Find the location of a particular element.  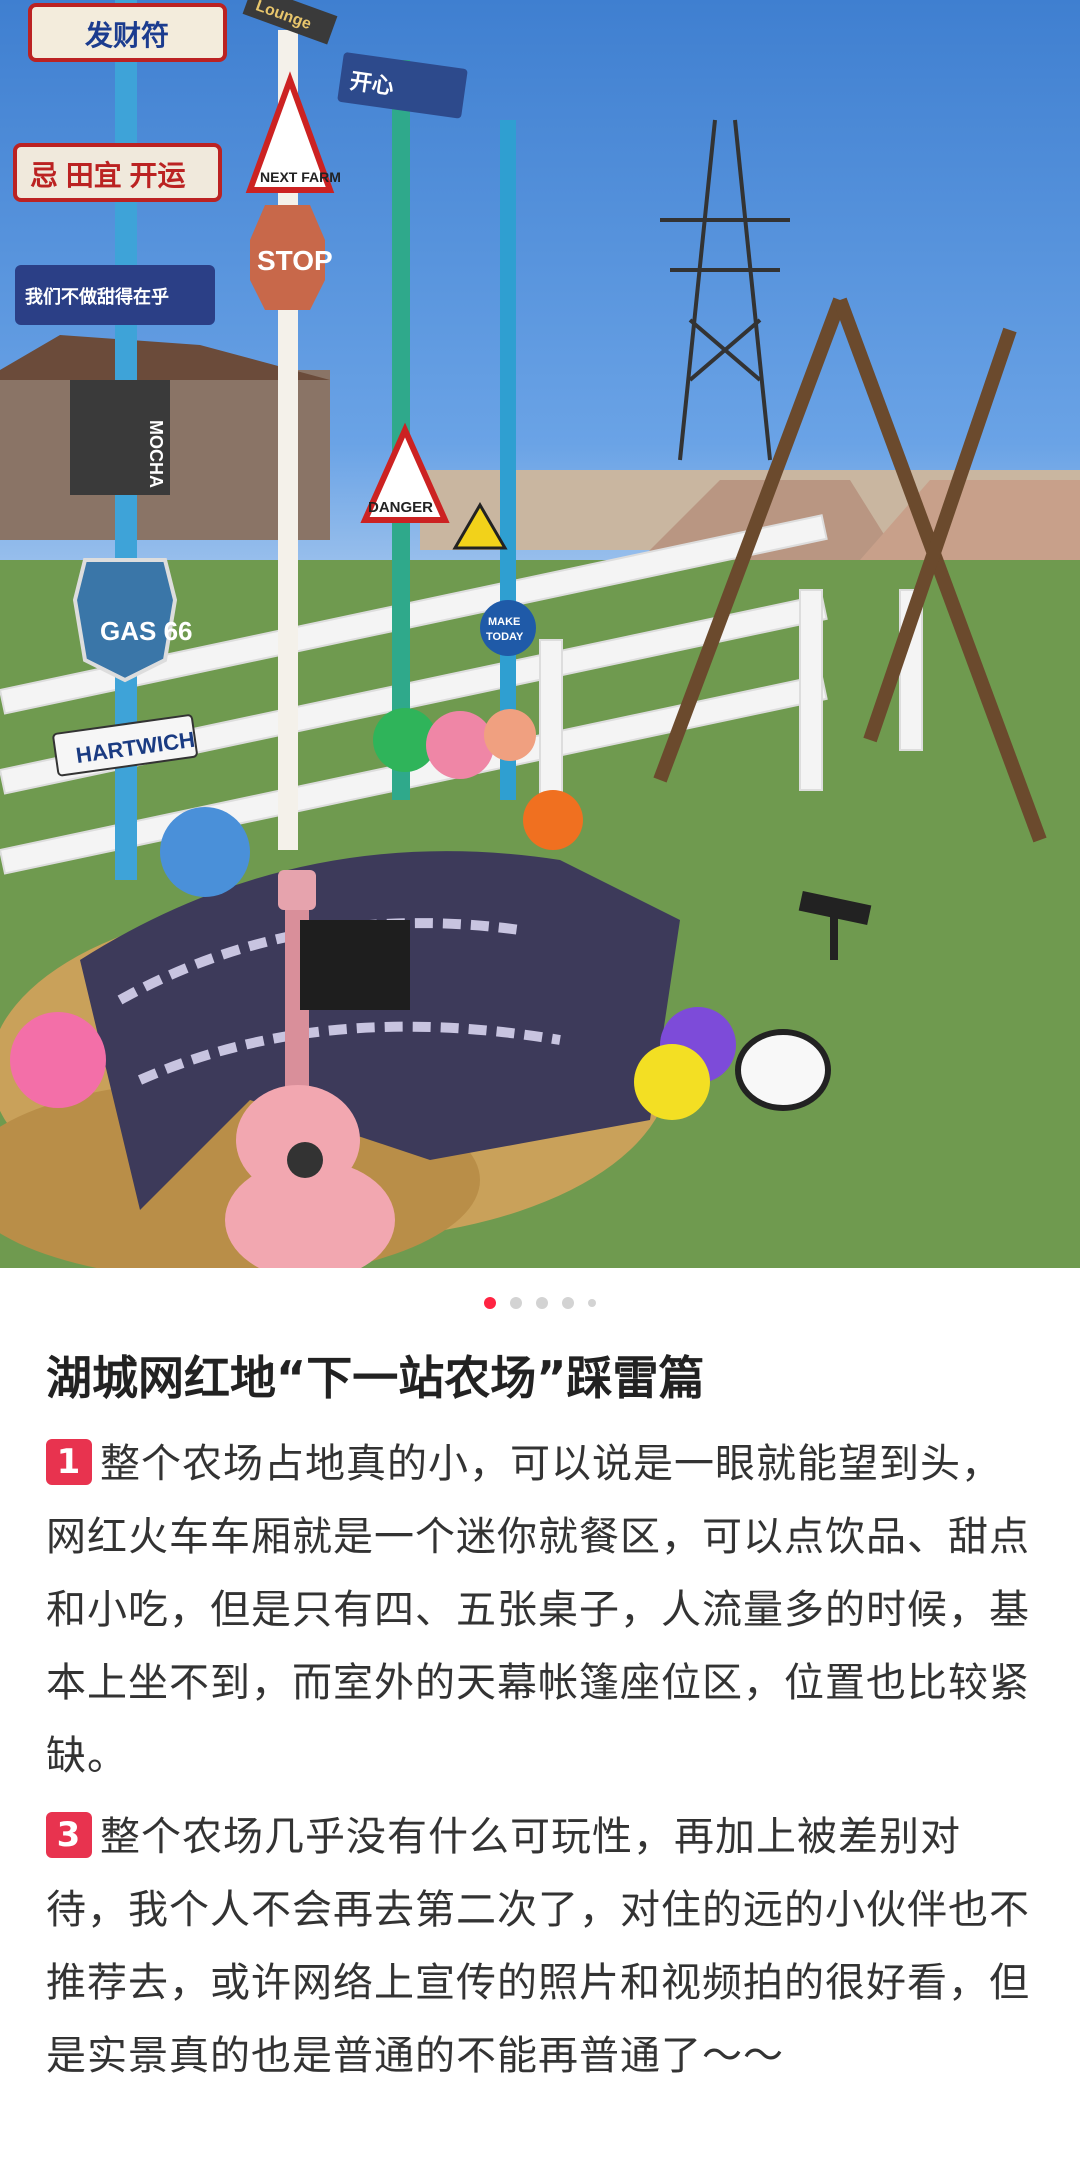

svg-text: 我们不做甜得在乎 is located at coordinates (97, 296).